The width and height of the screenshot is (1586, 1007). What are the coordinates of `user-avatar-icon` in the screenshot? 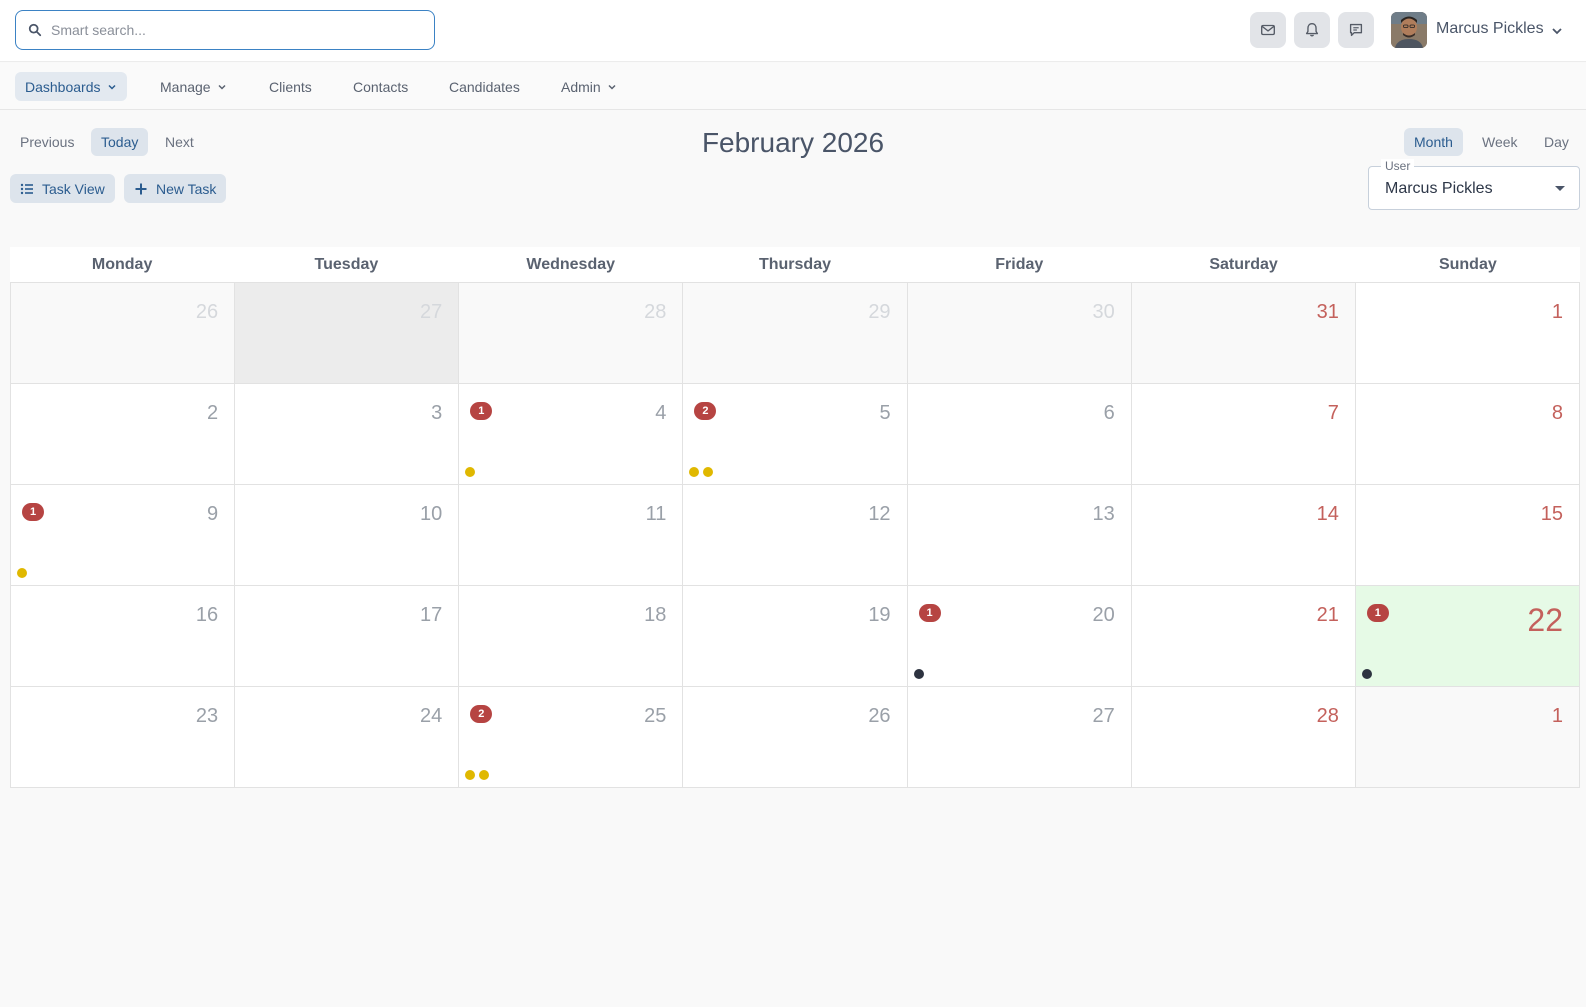 It's located at (1409, 30).